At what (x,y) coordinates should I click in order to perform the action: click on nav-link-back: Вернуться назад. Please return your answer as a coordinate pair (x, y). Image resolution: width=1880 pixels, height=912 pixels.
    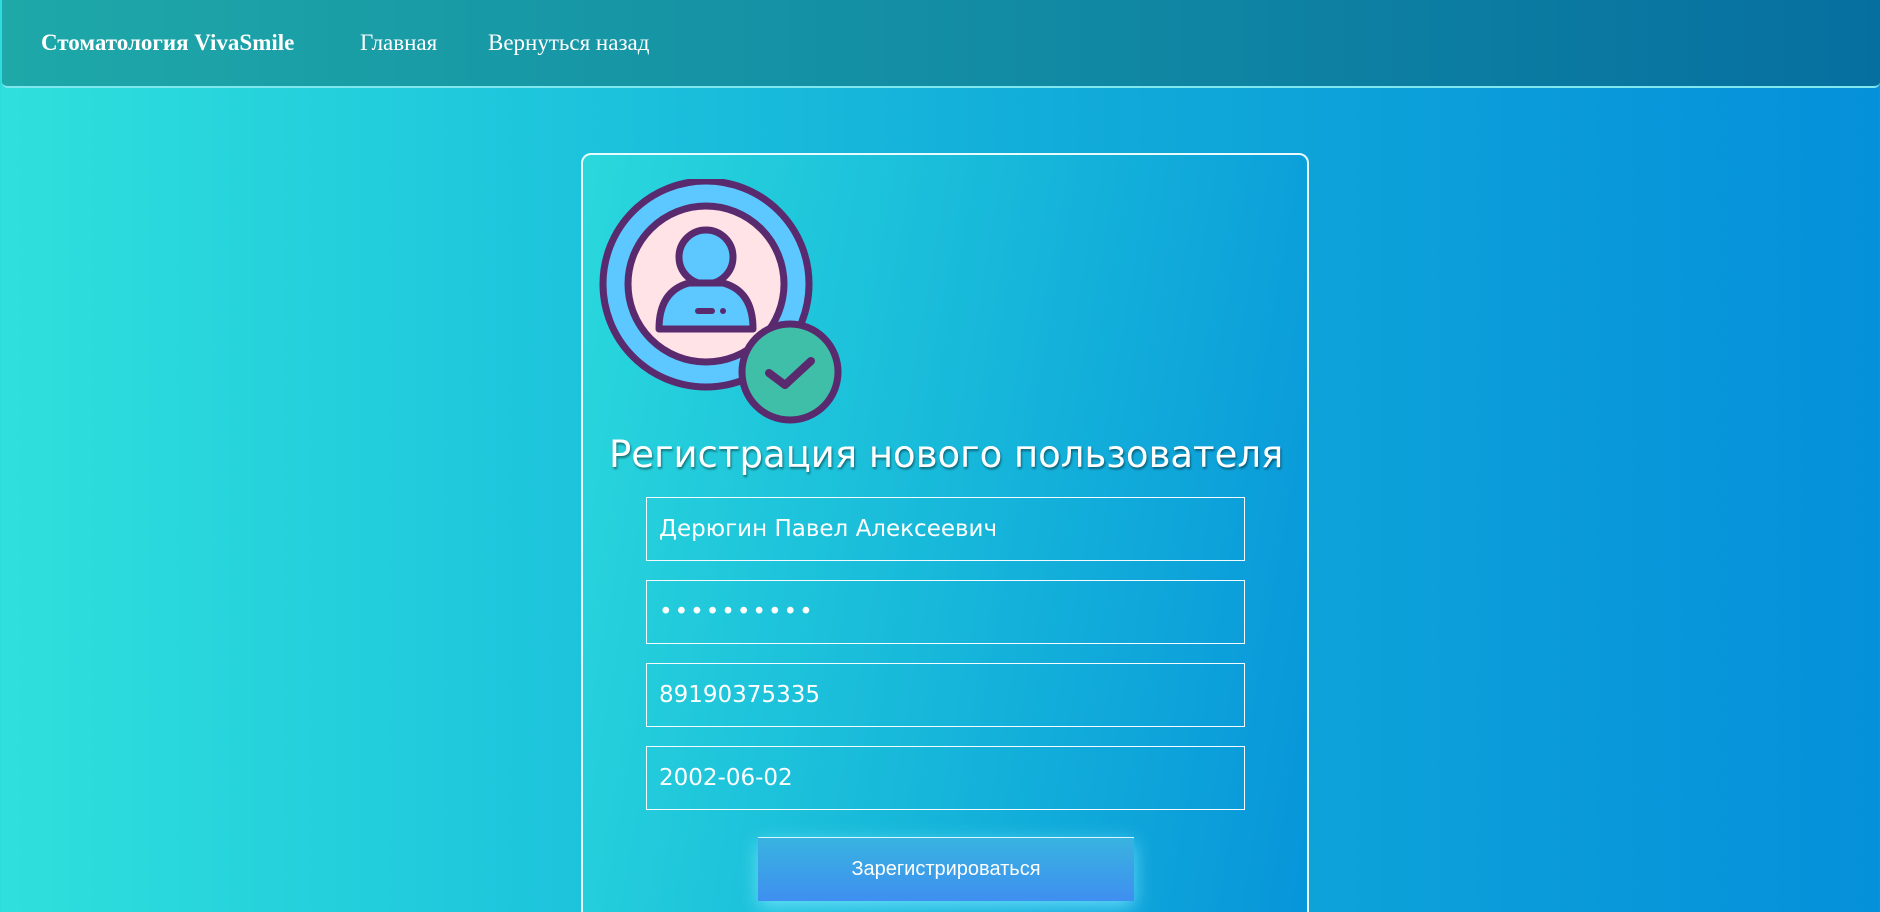
    Looking at the image, I should click on (568, 43).